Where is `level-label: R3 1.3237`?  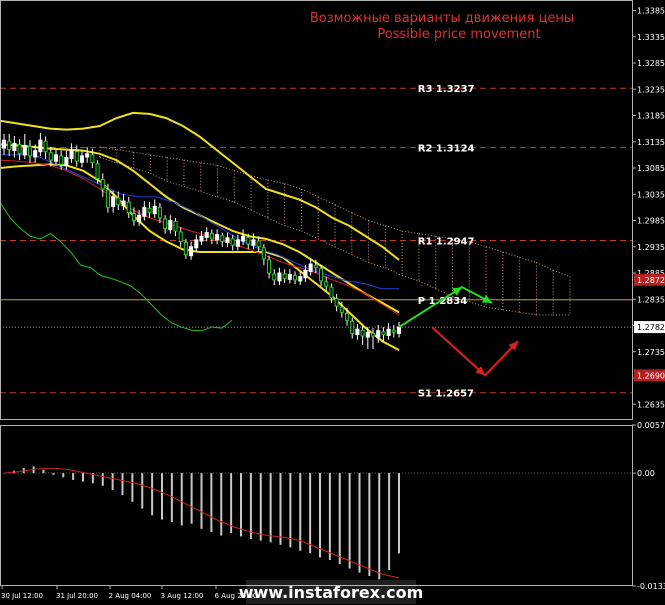 level-label: R3 1.3237 is located at coordinates (446, 89).